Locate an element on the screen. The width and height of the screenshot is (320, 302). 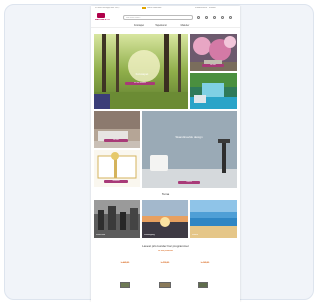
side-cta-button: Se mer is located at coordinates (213, 65).